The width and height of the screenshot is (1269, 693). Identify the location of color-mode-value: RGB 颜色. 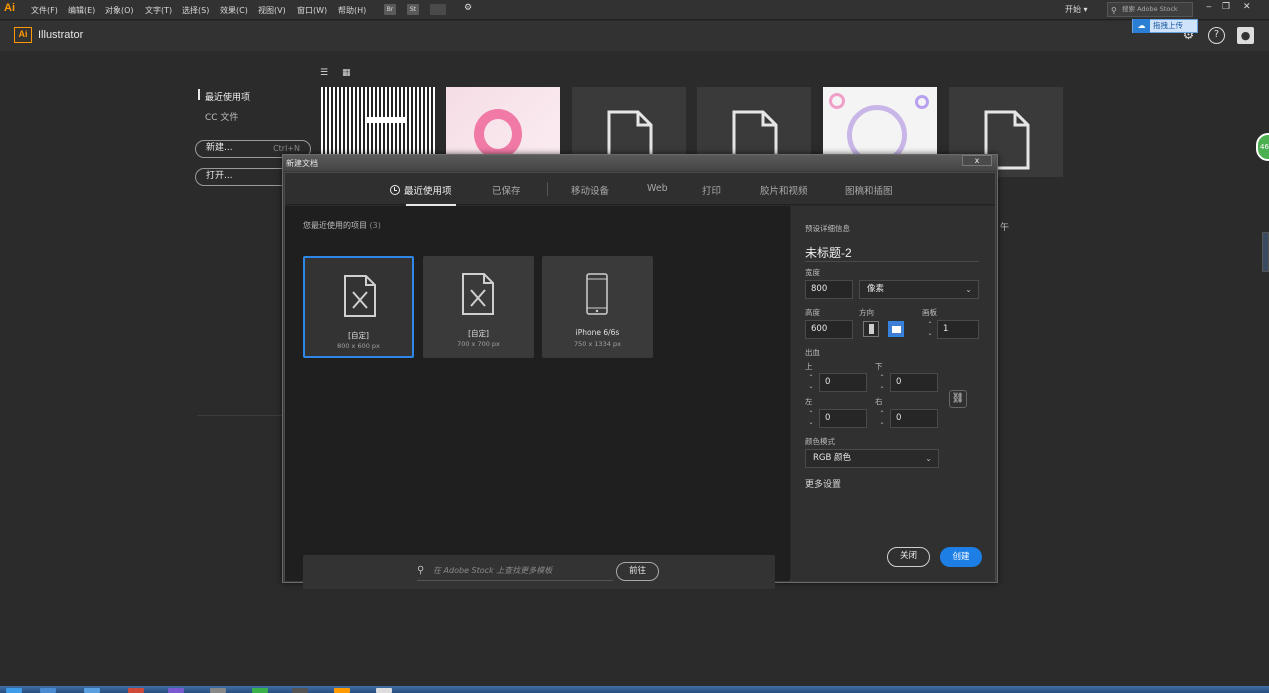
(832, 458).